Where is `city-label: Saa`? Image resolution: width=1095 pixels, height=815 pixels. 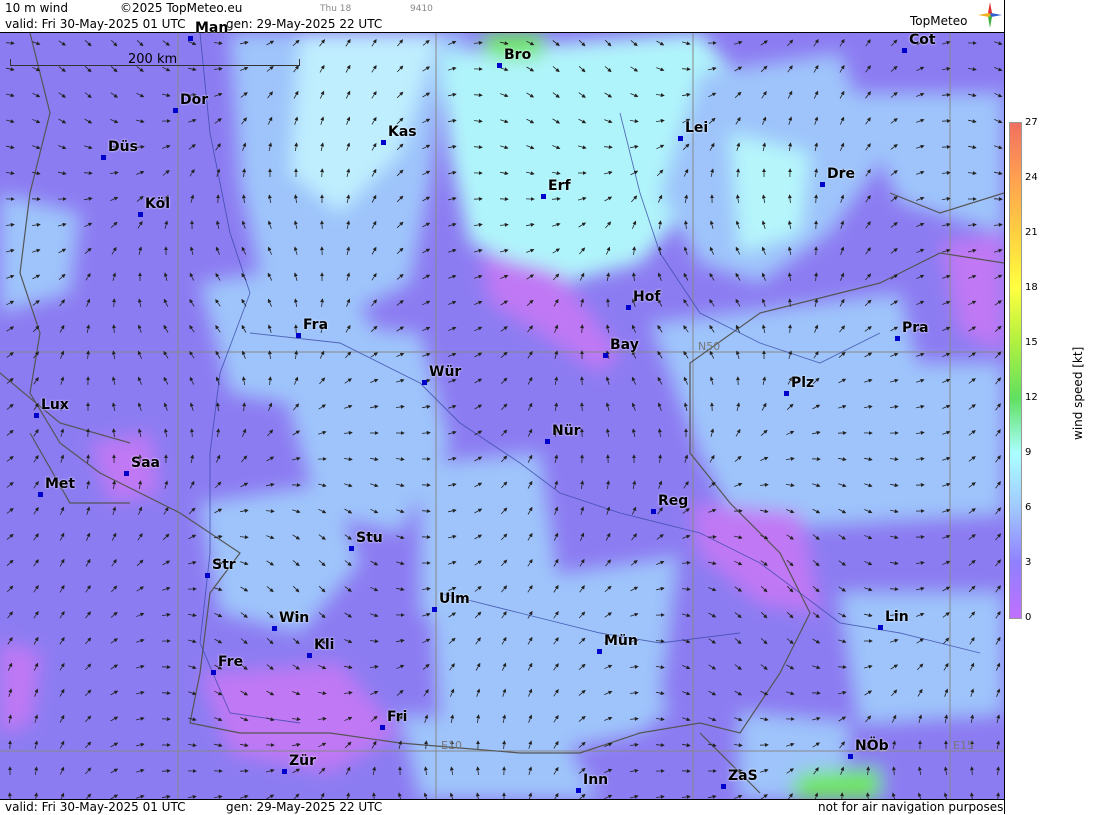
city-label: Saa is located at coordinates (145, 463).